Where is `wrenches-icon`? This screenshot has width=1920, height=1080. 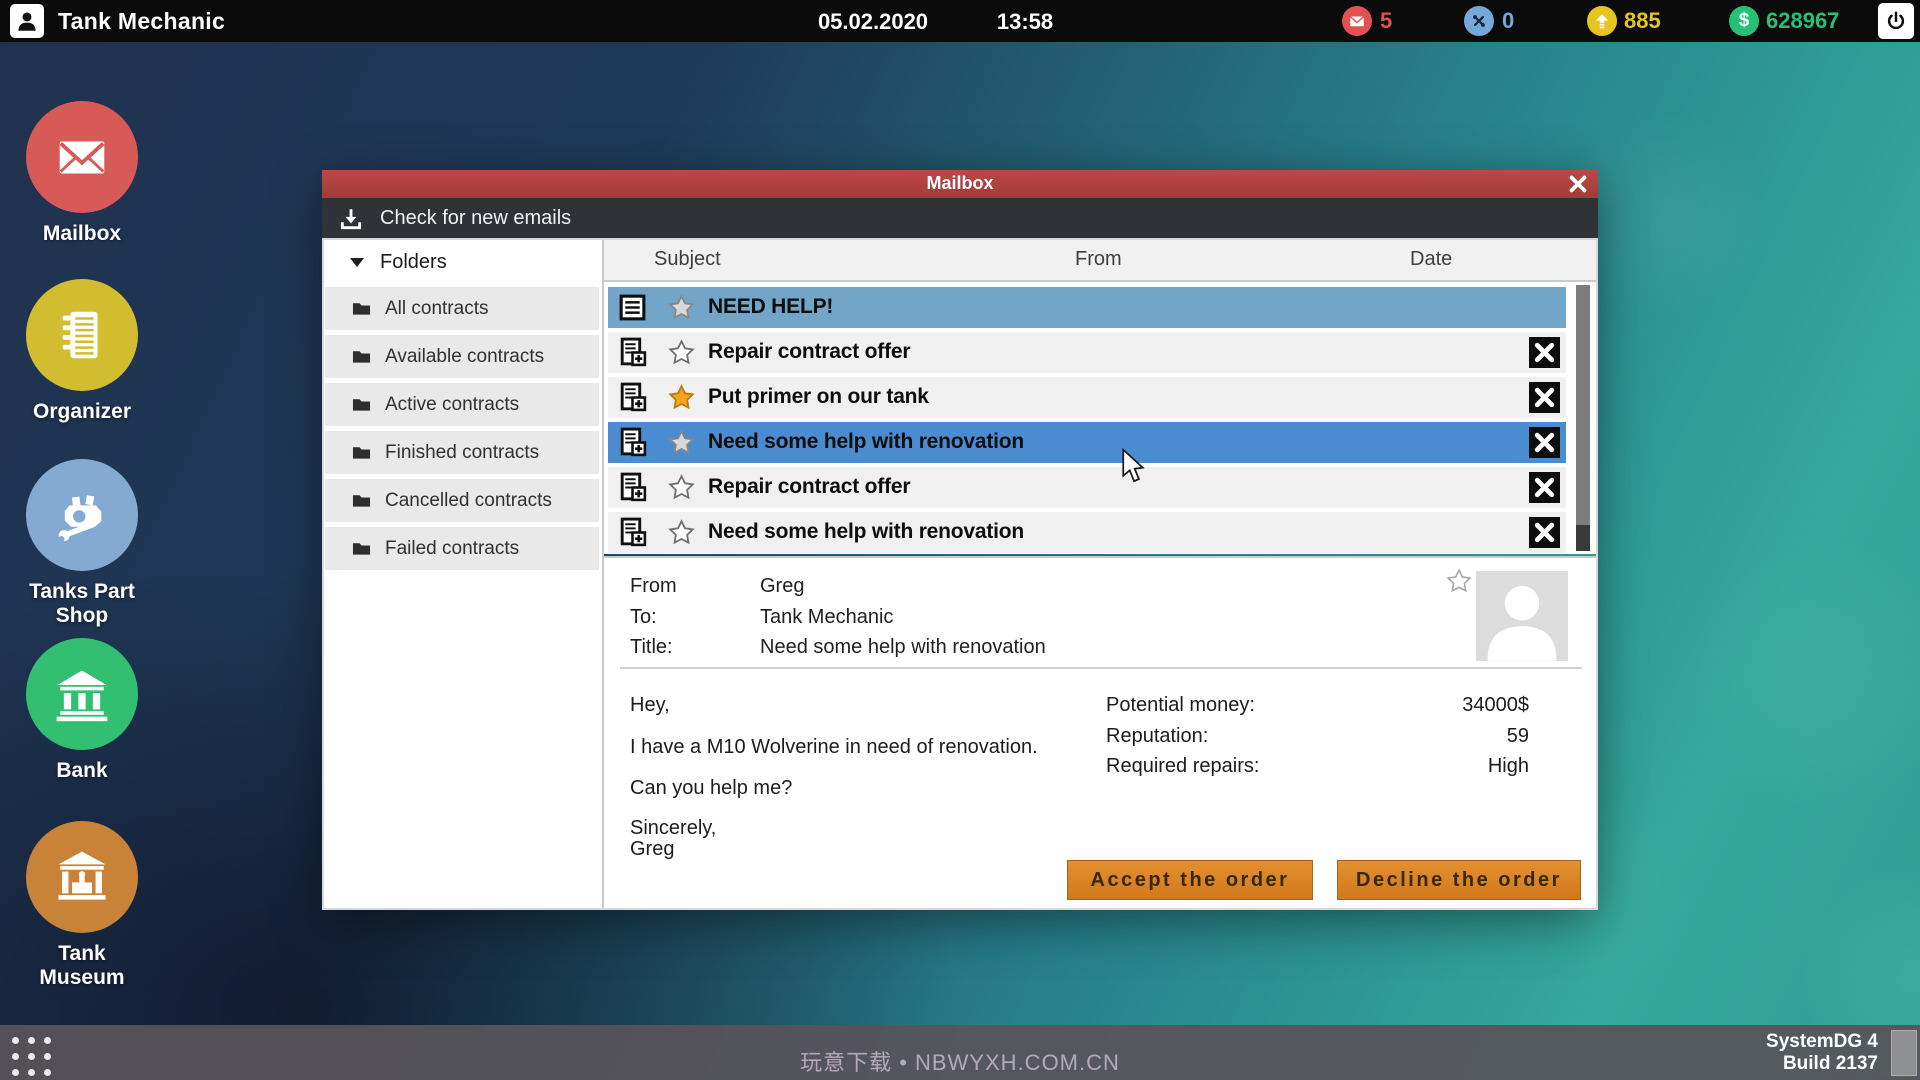 wrenches-icon is located at coordinates (1479, 21).